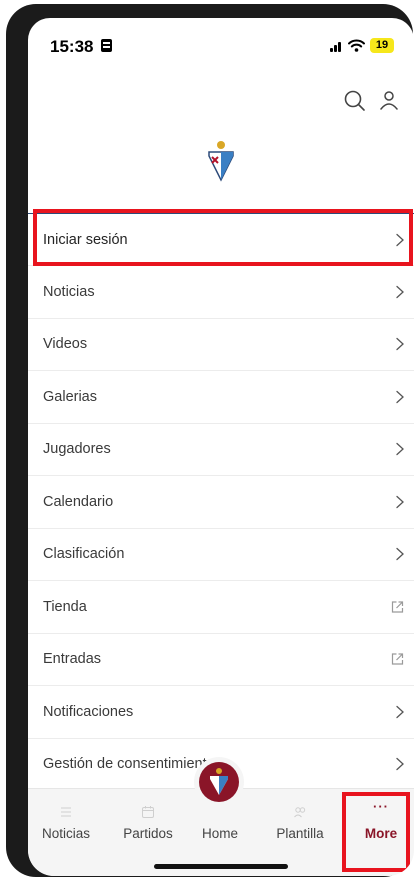 This screenshot has height=881, width=419. Describe the element at coordinates (69, 291) in the screenshot. I see `menu-item-label: Noticias` at that location.